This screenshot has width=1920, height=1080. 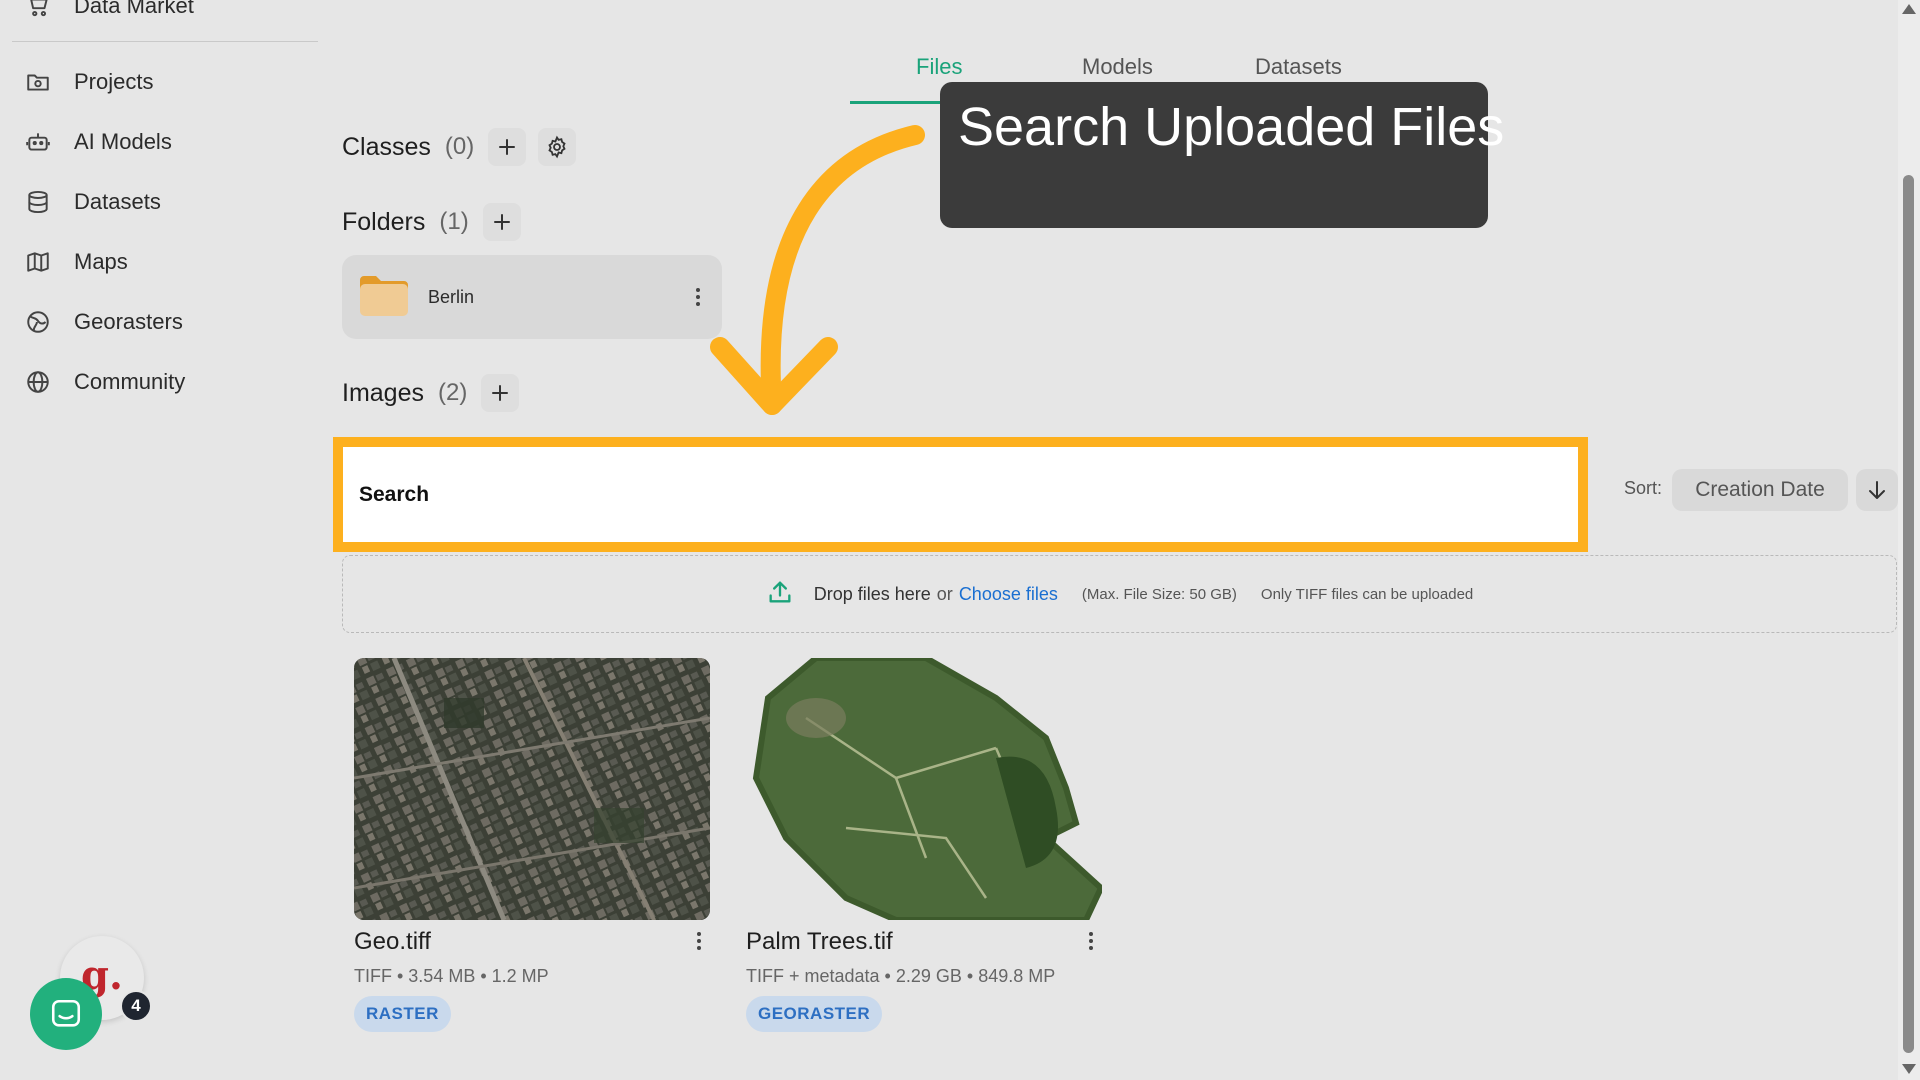 What do you see at coordinates (944, 593) in the screenshot?
I see `dropzone-or: or` at bounding box center [944, 593].